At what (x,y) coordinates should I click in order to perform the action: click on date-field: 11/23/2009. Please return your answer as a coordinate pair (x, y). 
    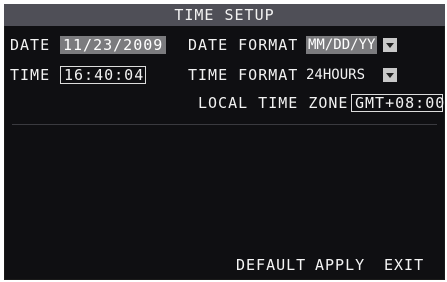
    Looking at the image, I should click on (113, 45).